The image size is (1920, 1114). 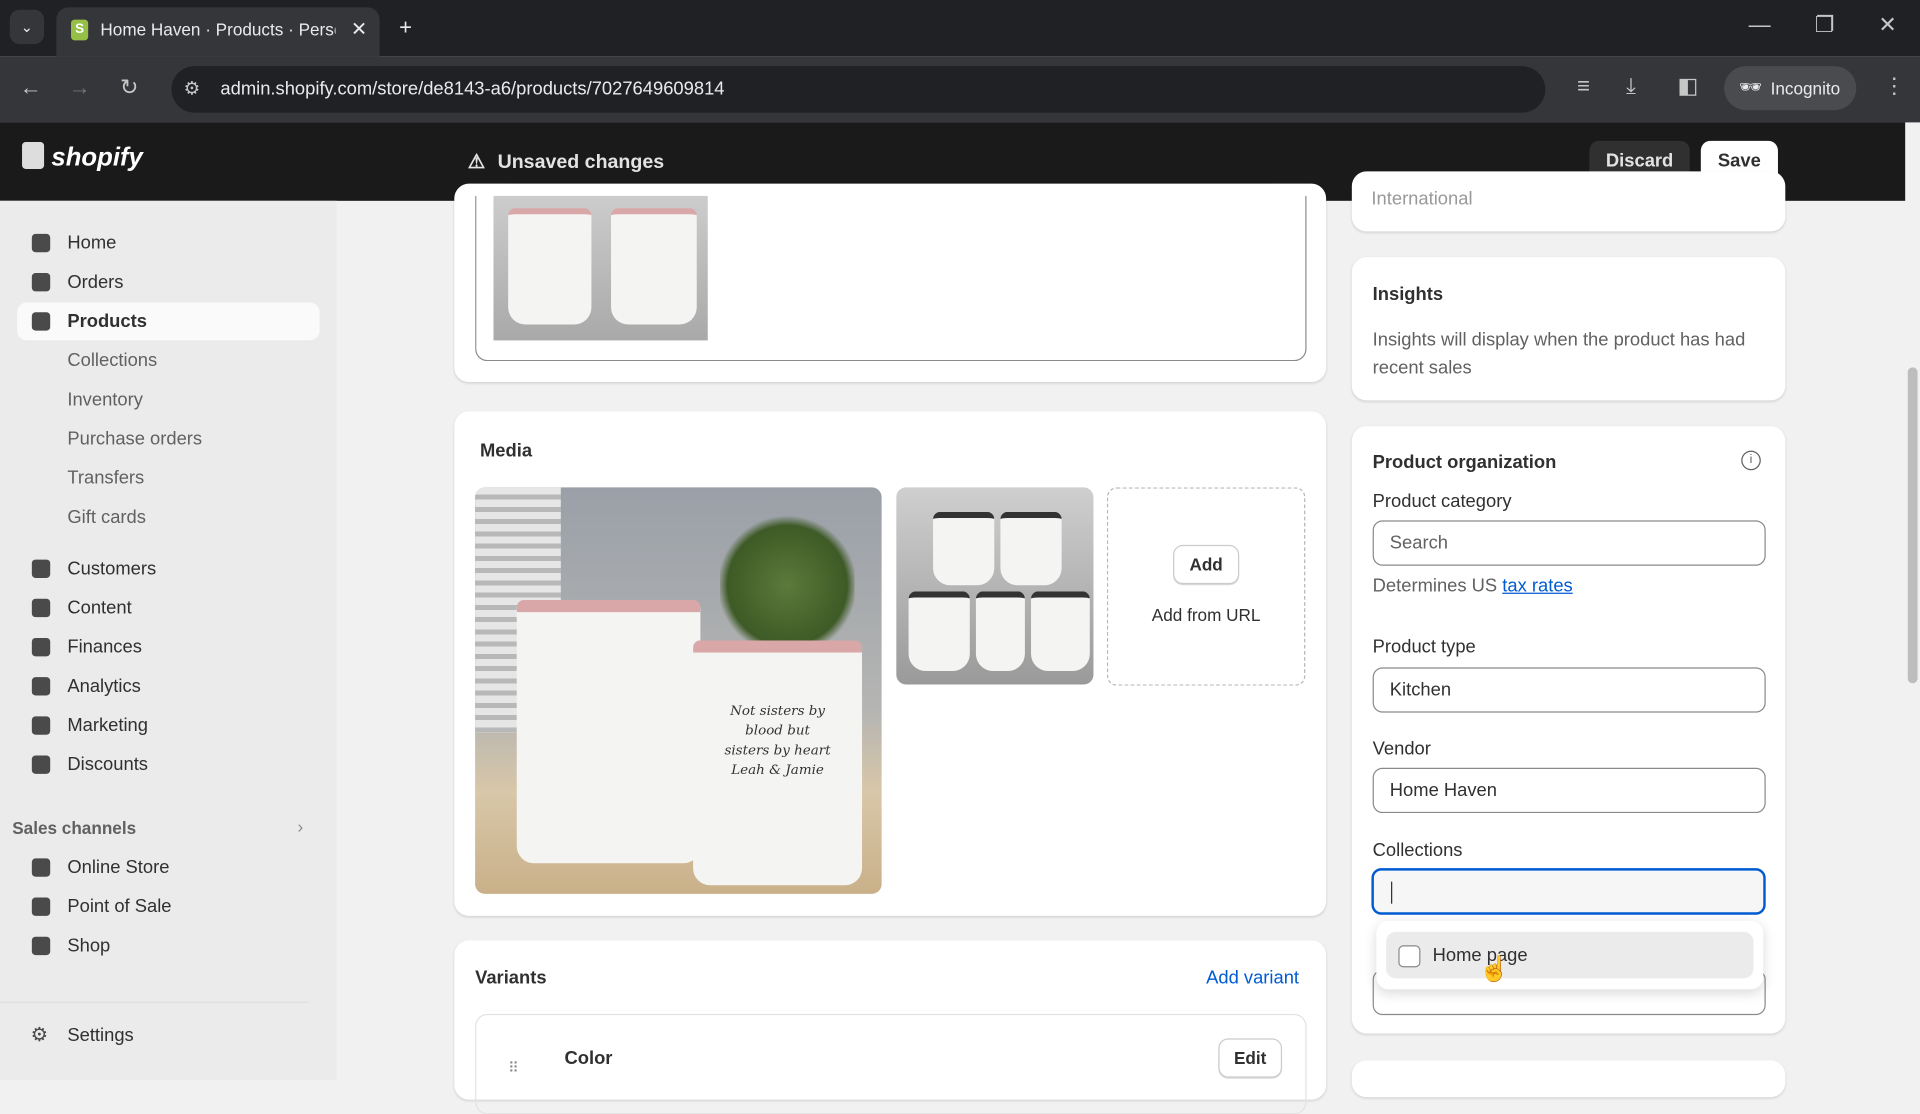 I want to click on sidebar-item-label: Gift cards, so click(x=106, y=517).